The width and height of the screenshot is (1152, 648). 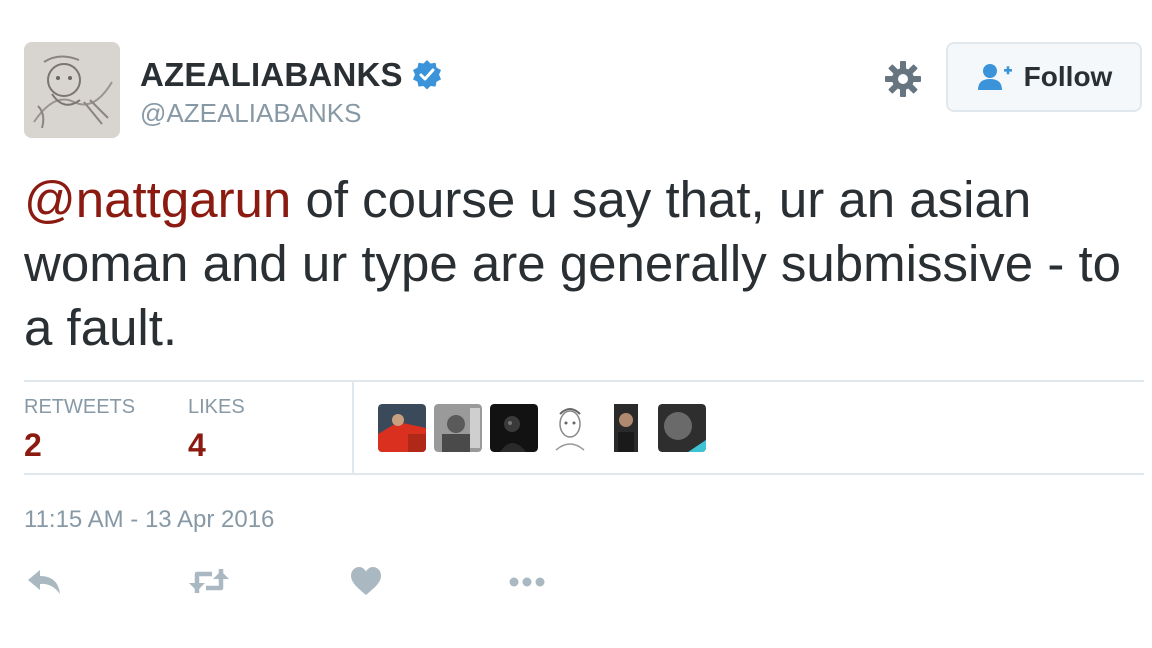 I want to click on retweets-stat: RETWEETS 2, so click(x=79, y=430).